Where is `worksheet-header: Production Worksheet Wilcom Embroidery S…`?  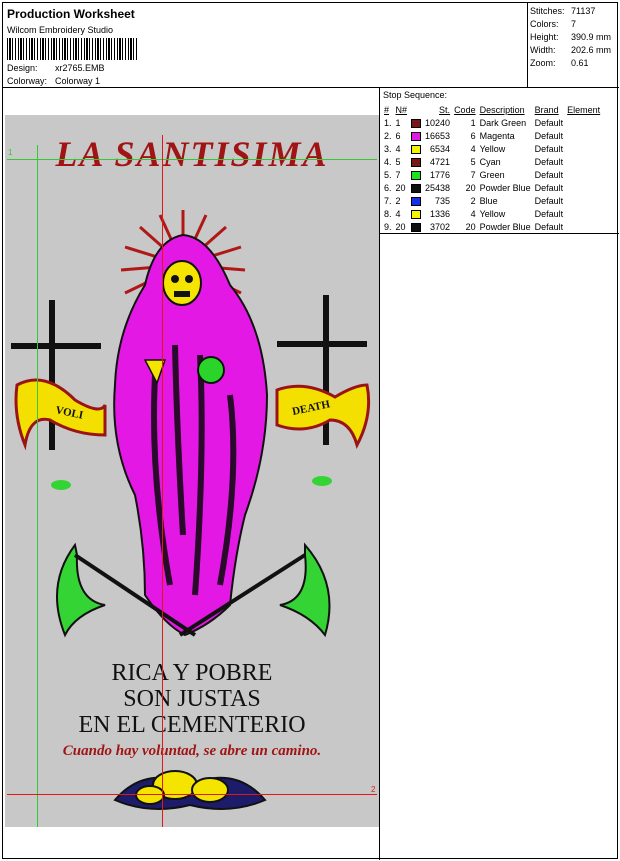
worksheet-header: Production Worksheet Wilcom Embroidery S… is located at coordinates (265, 45).